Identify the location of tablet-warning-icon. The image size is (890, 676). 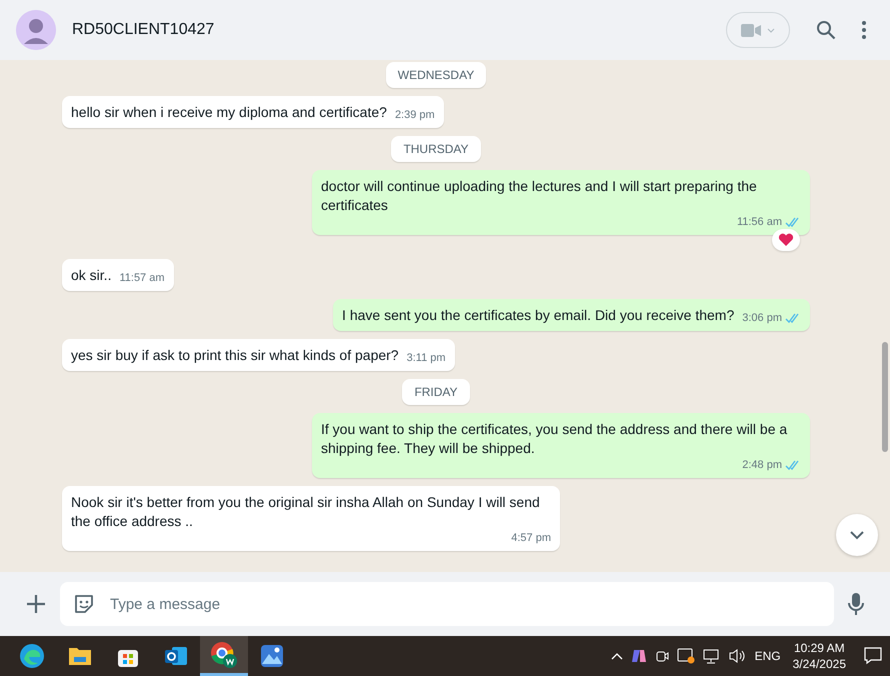
(685, 656).